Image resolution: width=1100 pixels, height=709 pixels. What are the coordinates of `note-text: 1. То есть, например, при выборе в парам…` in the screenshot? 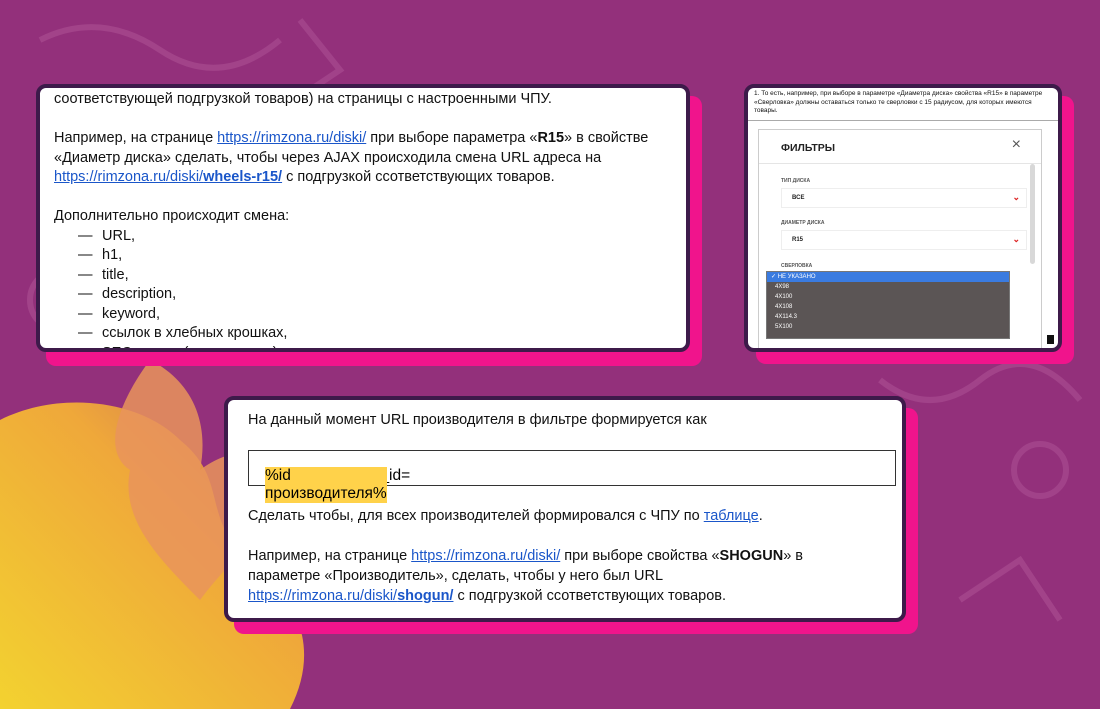 It's located at (898, 102).